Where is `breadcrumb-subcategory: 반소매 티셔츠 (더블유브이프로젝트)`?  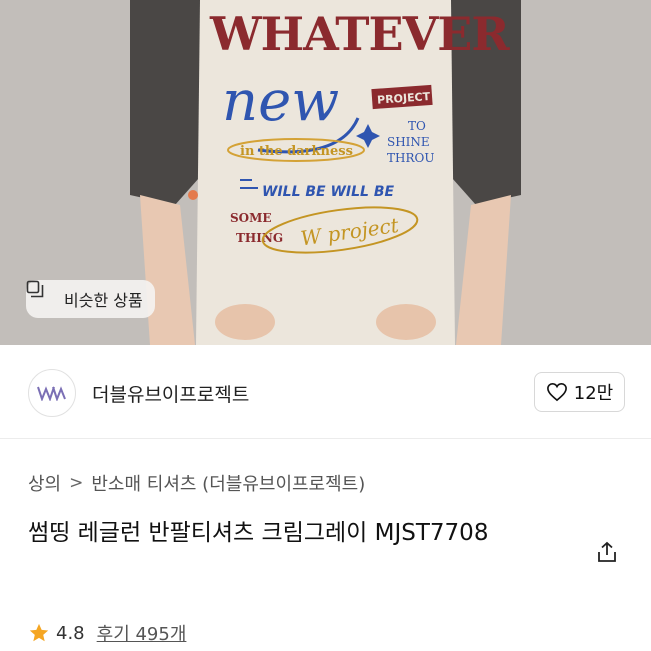
breadcrumb-subcategory: 반소매 티셔츠 (더블유브이프로젝트) is located at coordinates (228, 483).